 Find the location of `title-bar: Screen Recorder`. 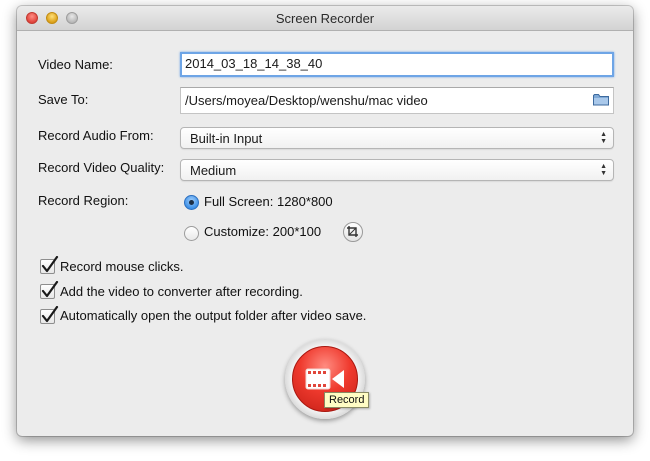

title-bar: Screen Recorder is located at coordinates (325, 18).